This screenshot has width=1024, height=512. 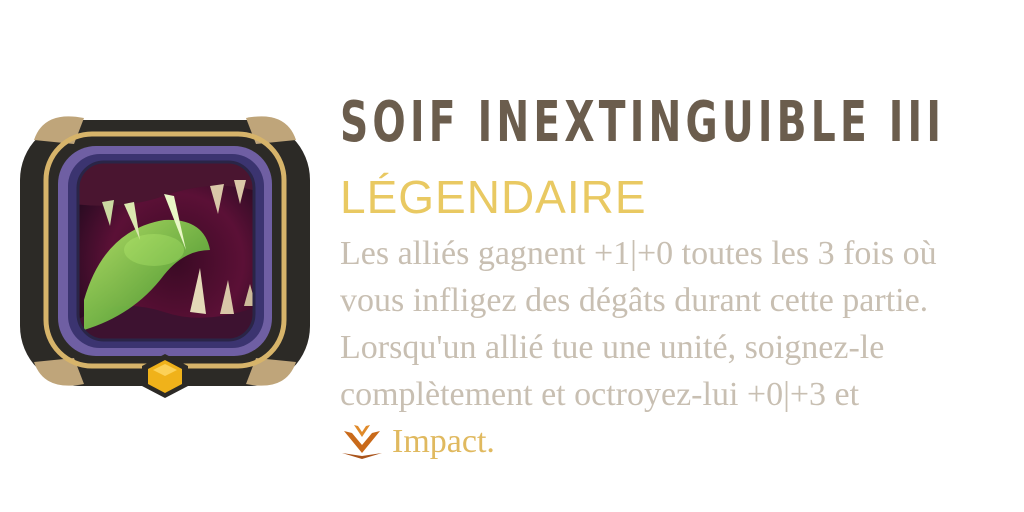 I want to click on power-title: SOIF INEXTINGUIBLE III, so click(x=643, y=122).